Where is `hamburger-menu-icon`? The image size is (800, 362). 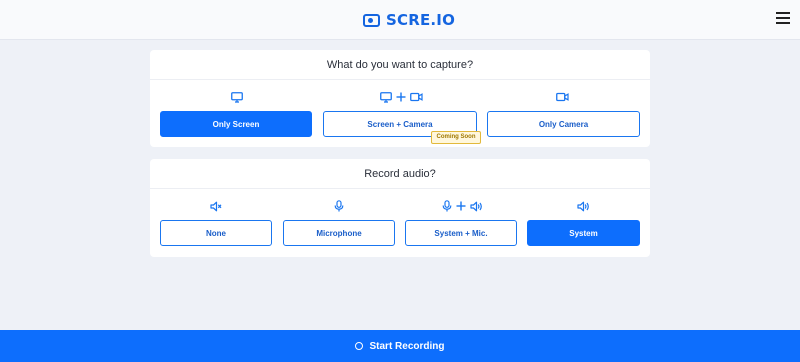 hamburger-menu-icon is located at coordinates (783, 19).